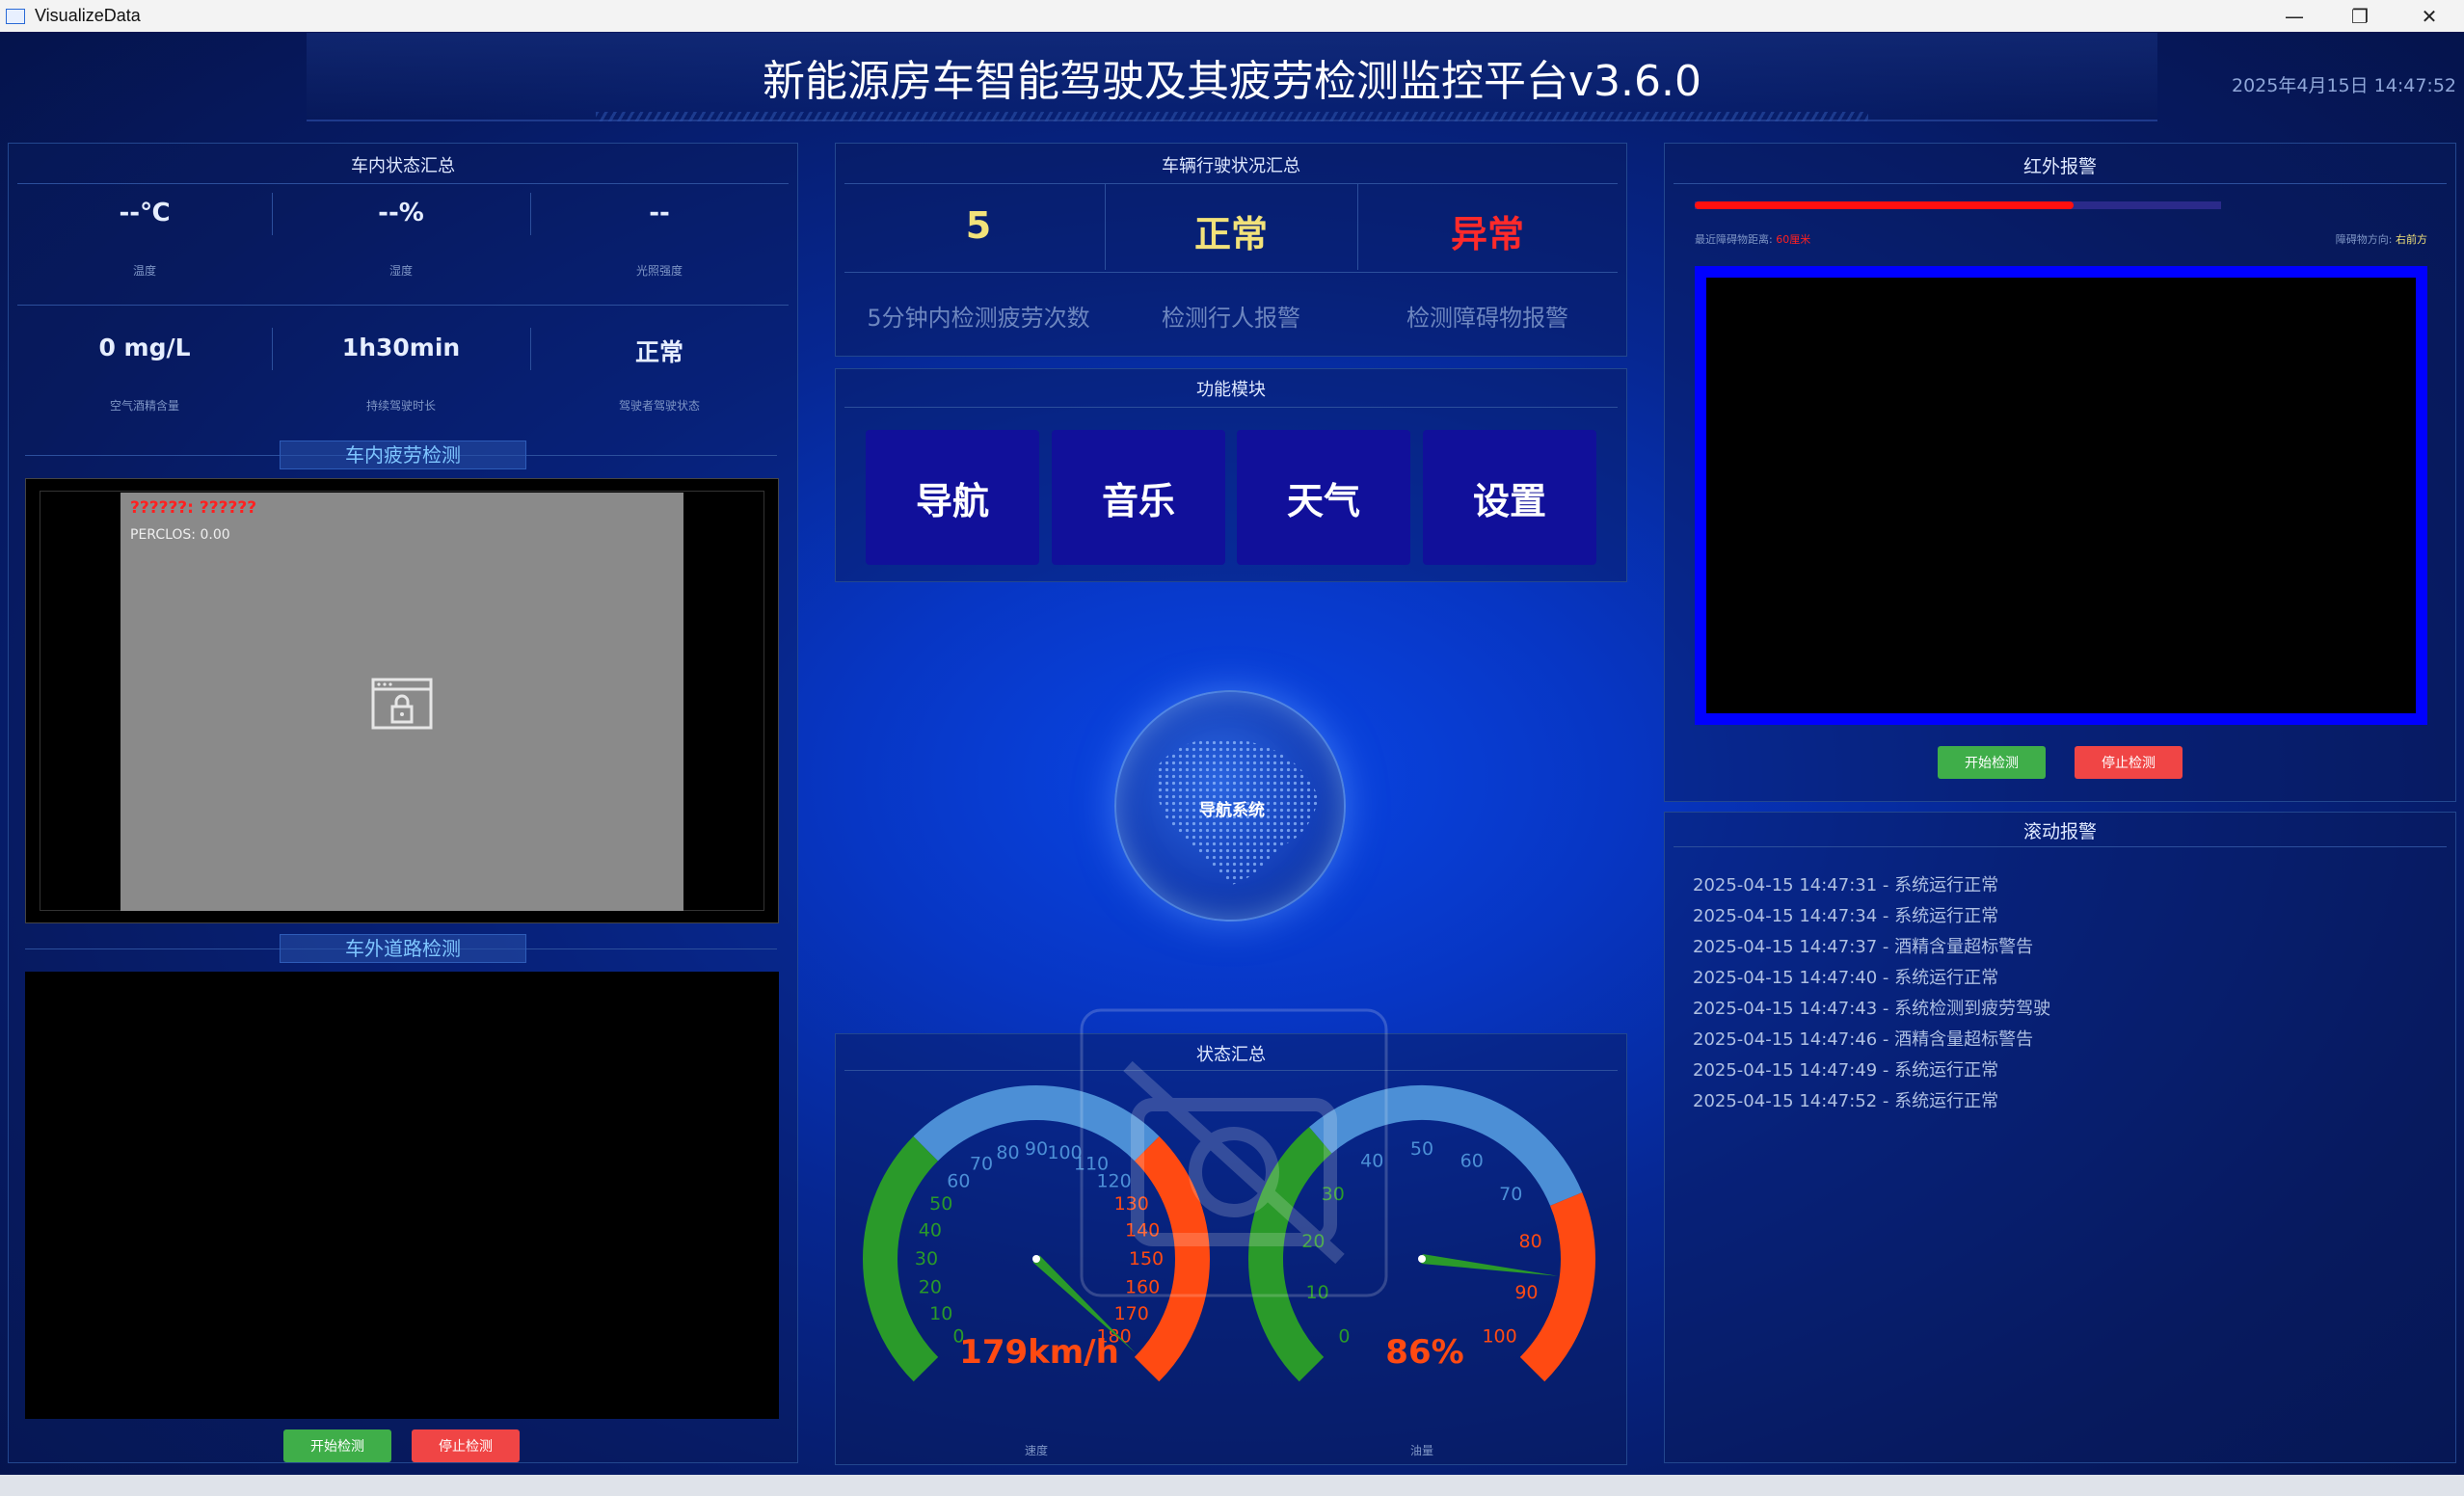 This screenshot has width=2464, height=1496. I want to click on distance-value: 60厘米, so click(1794, 239).